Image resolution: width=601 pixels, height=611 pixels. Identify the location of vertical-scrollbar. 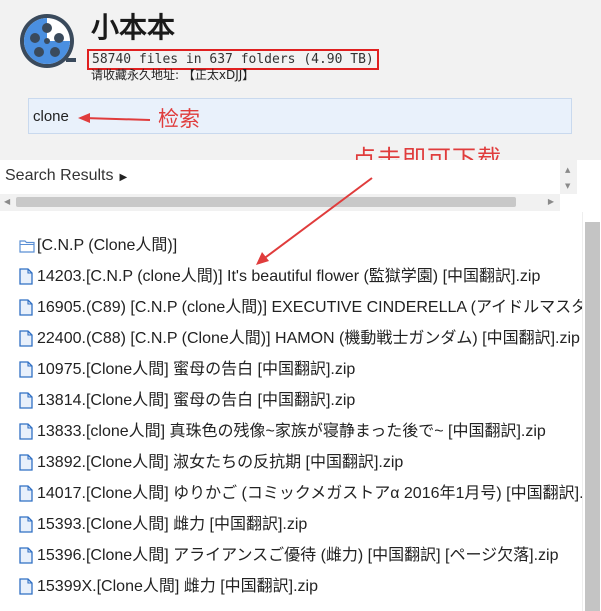
(591, 411).